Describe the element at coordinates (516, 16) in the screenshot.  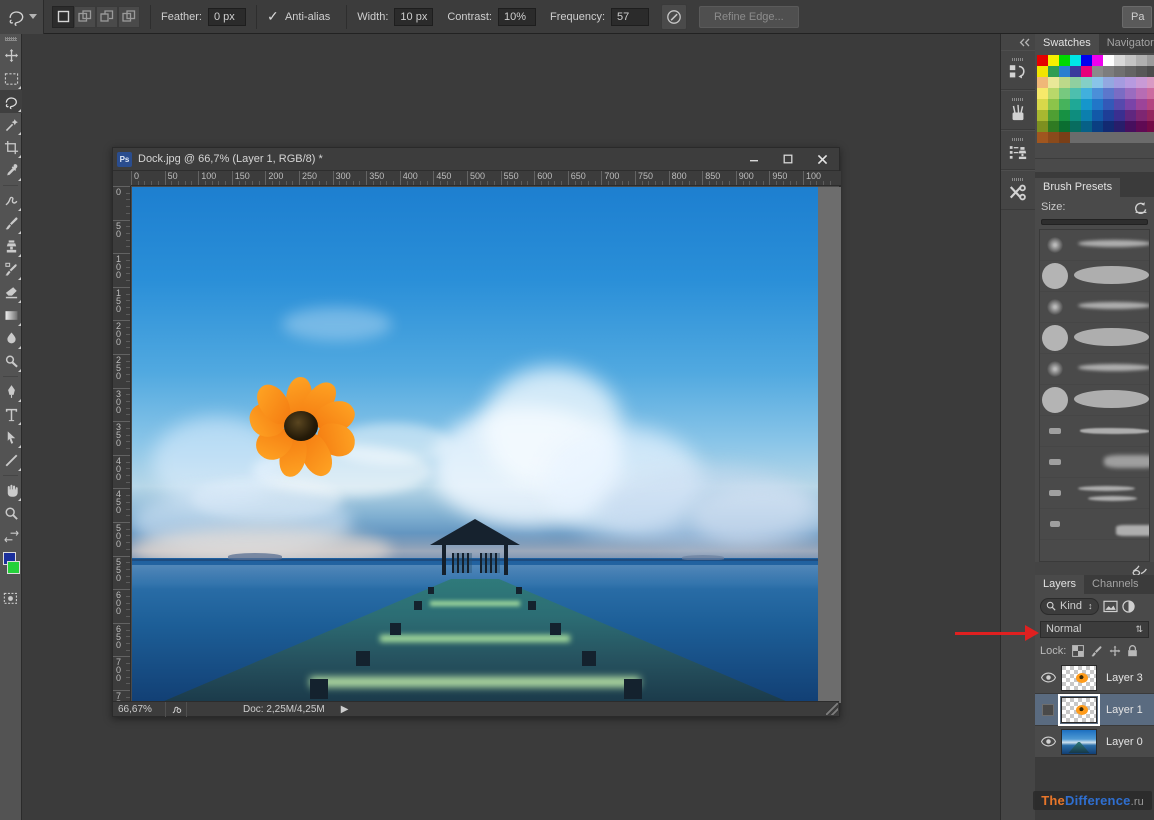
I see `contrast-input: 10%` at that location.